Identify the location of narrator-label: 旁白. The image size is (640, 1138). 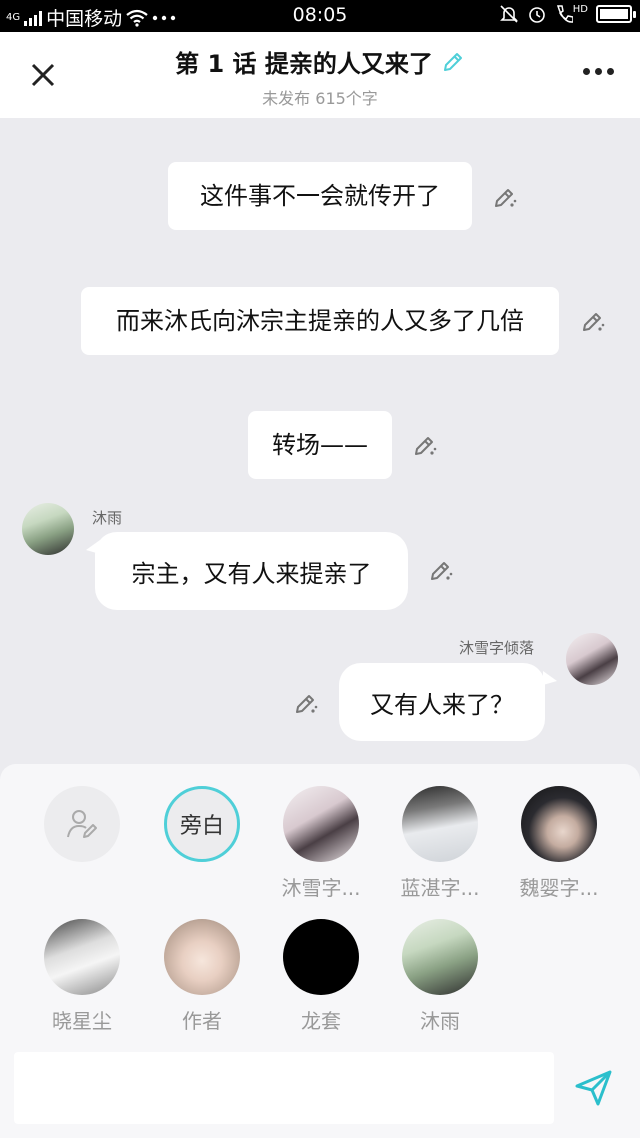
(201, 826).